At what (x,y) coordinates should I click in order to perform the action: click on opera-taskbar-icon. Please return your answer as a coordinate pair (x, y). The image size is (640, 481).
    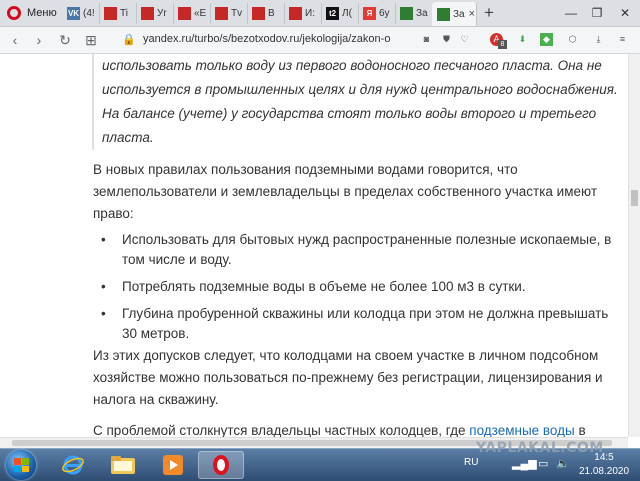
    Looking at the image, I should click on (221, 465).